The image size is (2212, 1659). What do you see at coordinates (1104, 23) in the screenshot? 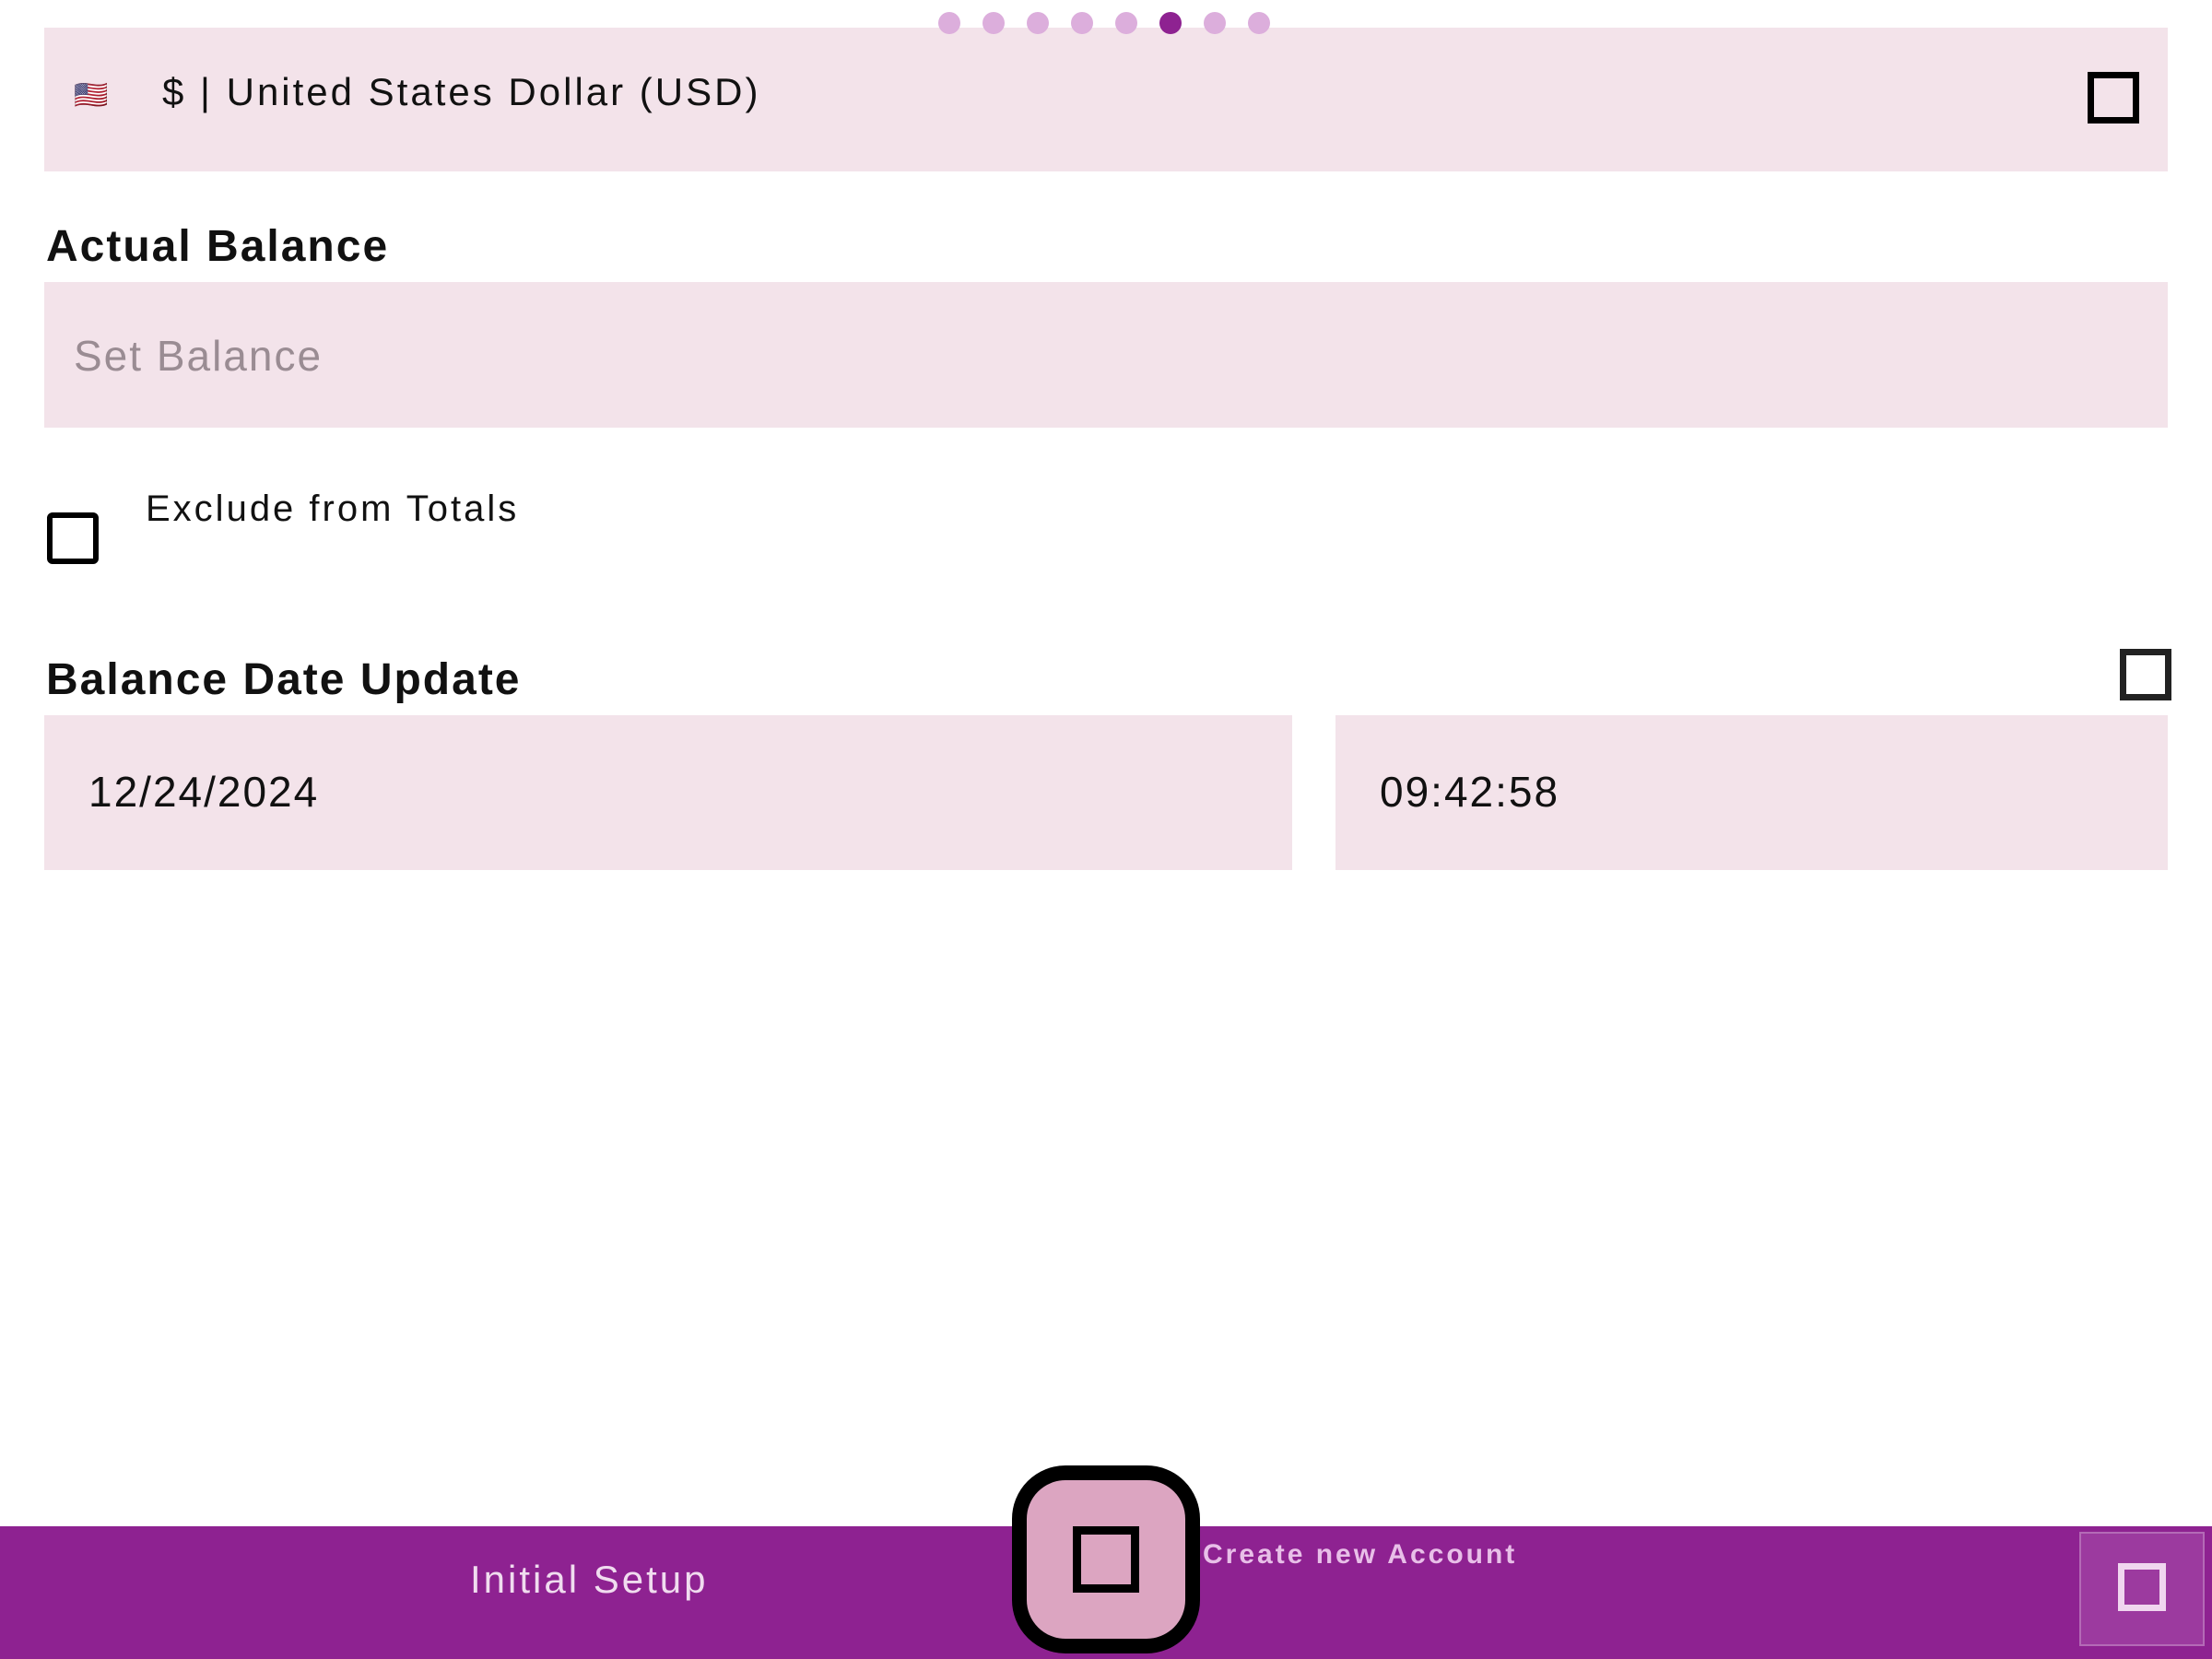
I see `page-indicator` at bounding box center [1104, 23].